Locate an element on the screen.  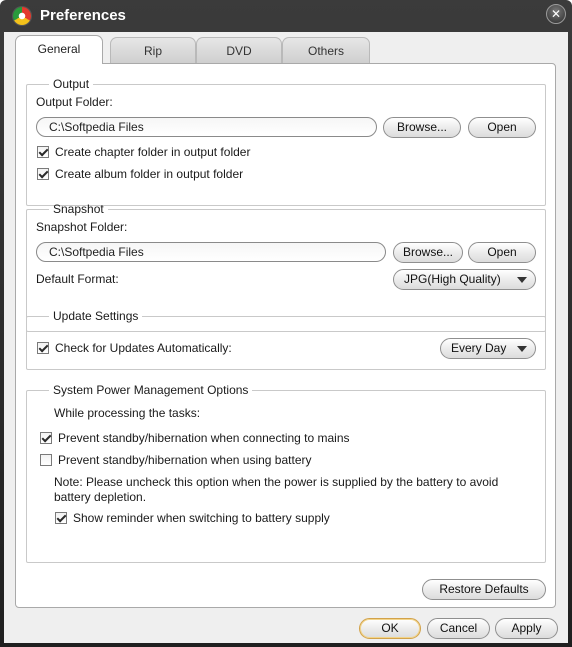
output-legend: Output is located at coordinates (71, 84).